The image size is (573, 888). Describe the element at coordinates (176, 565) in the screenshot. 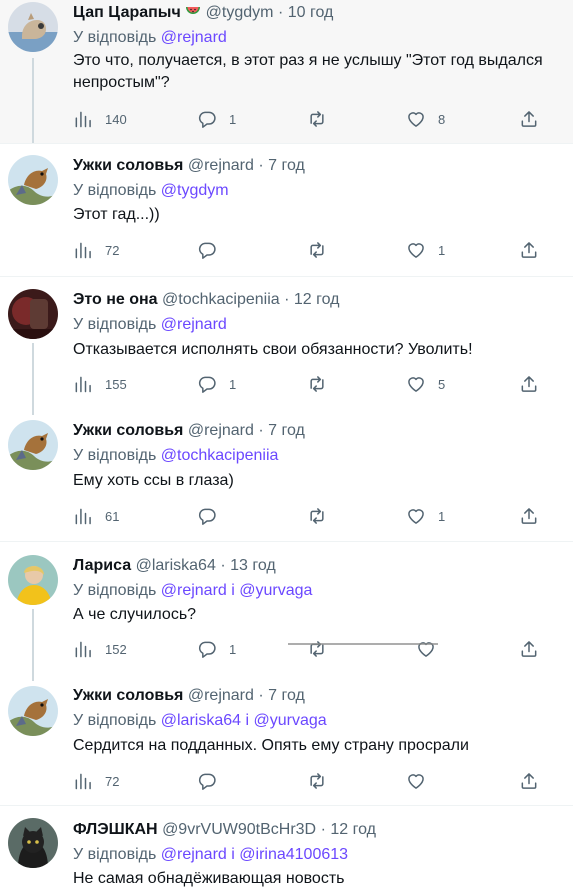

I see `handle: @lariska64` at that location.